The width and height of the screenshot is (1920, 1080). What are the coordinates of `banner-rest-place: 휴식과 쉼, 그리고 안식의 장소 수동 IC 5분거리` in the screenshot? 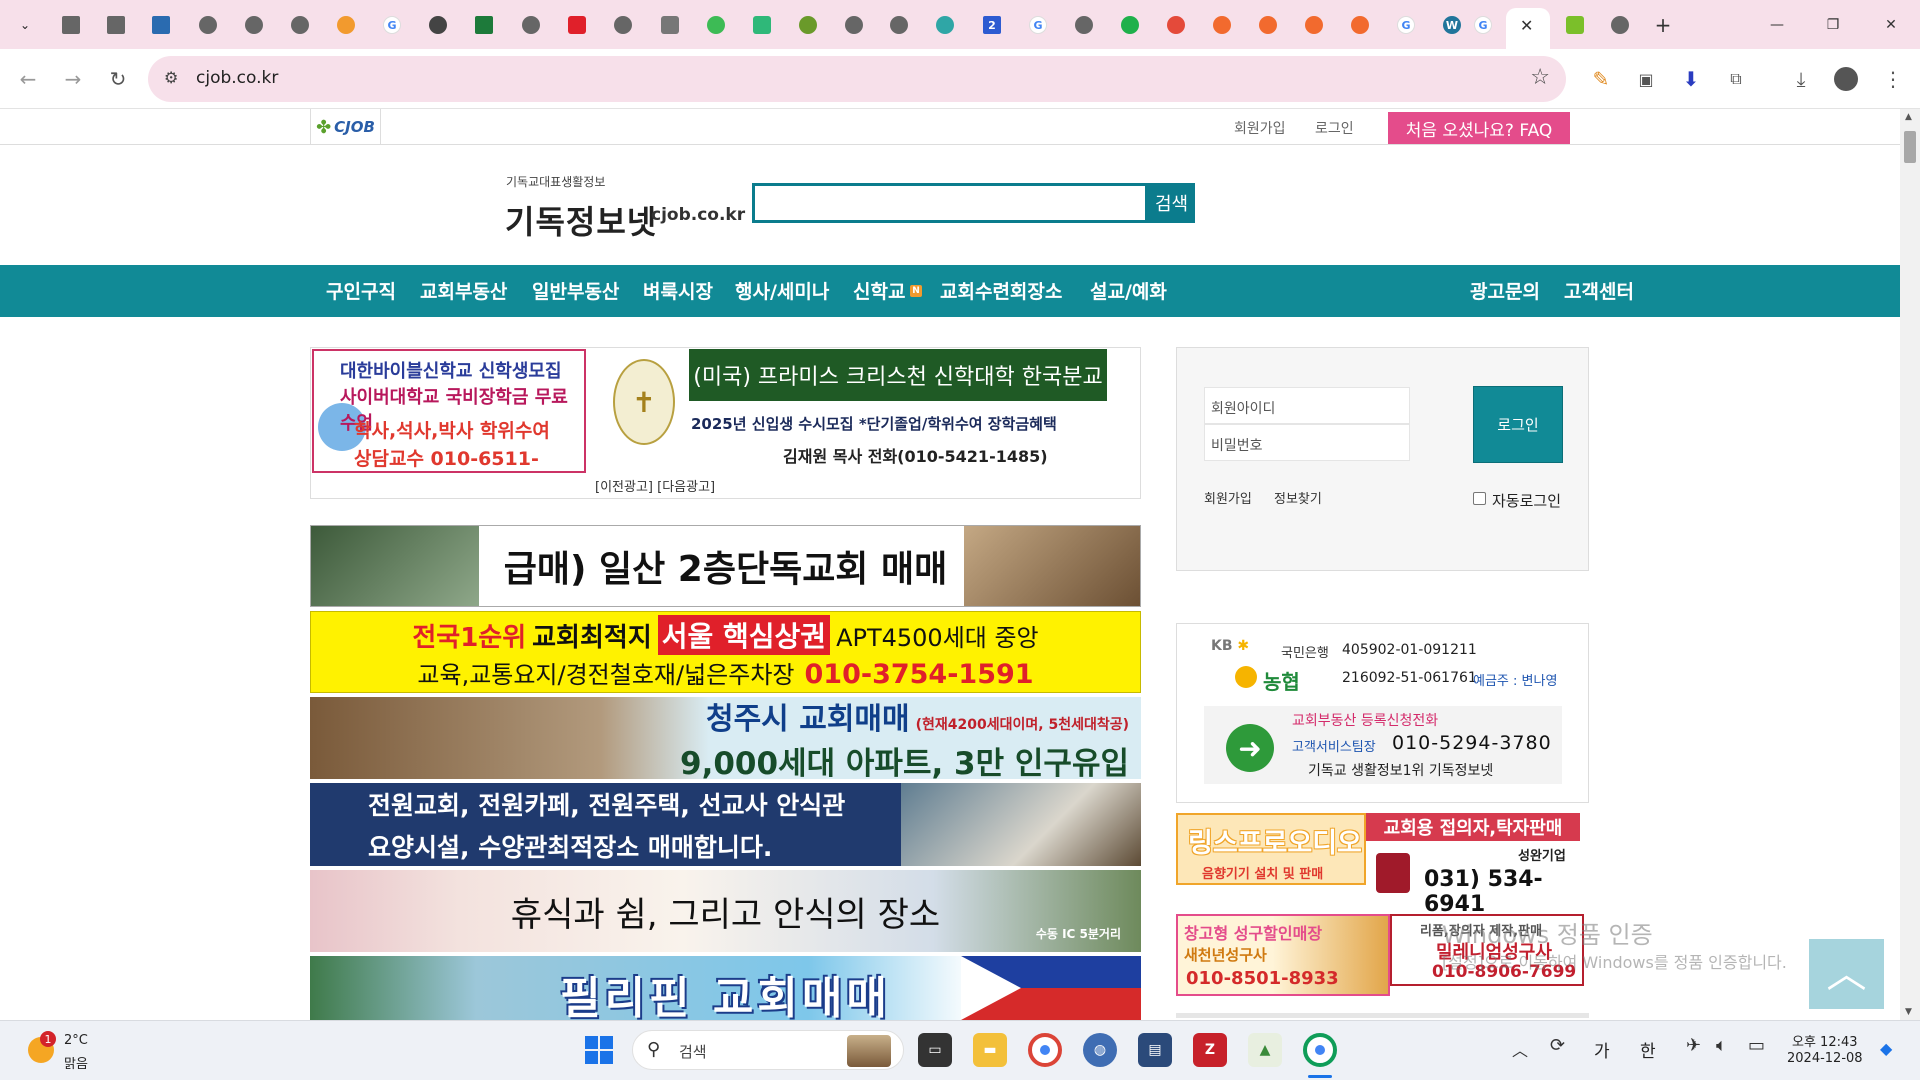 It's located at (725, 911).